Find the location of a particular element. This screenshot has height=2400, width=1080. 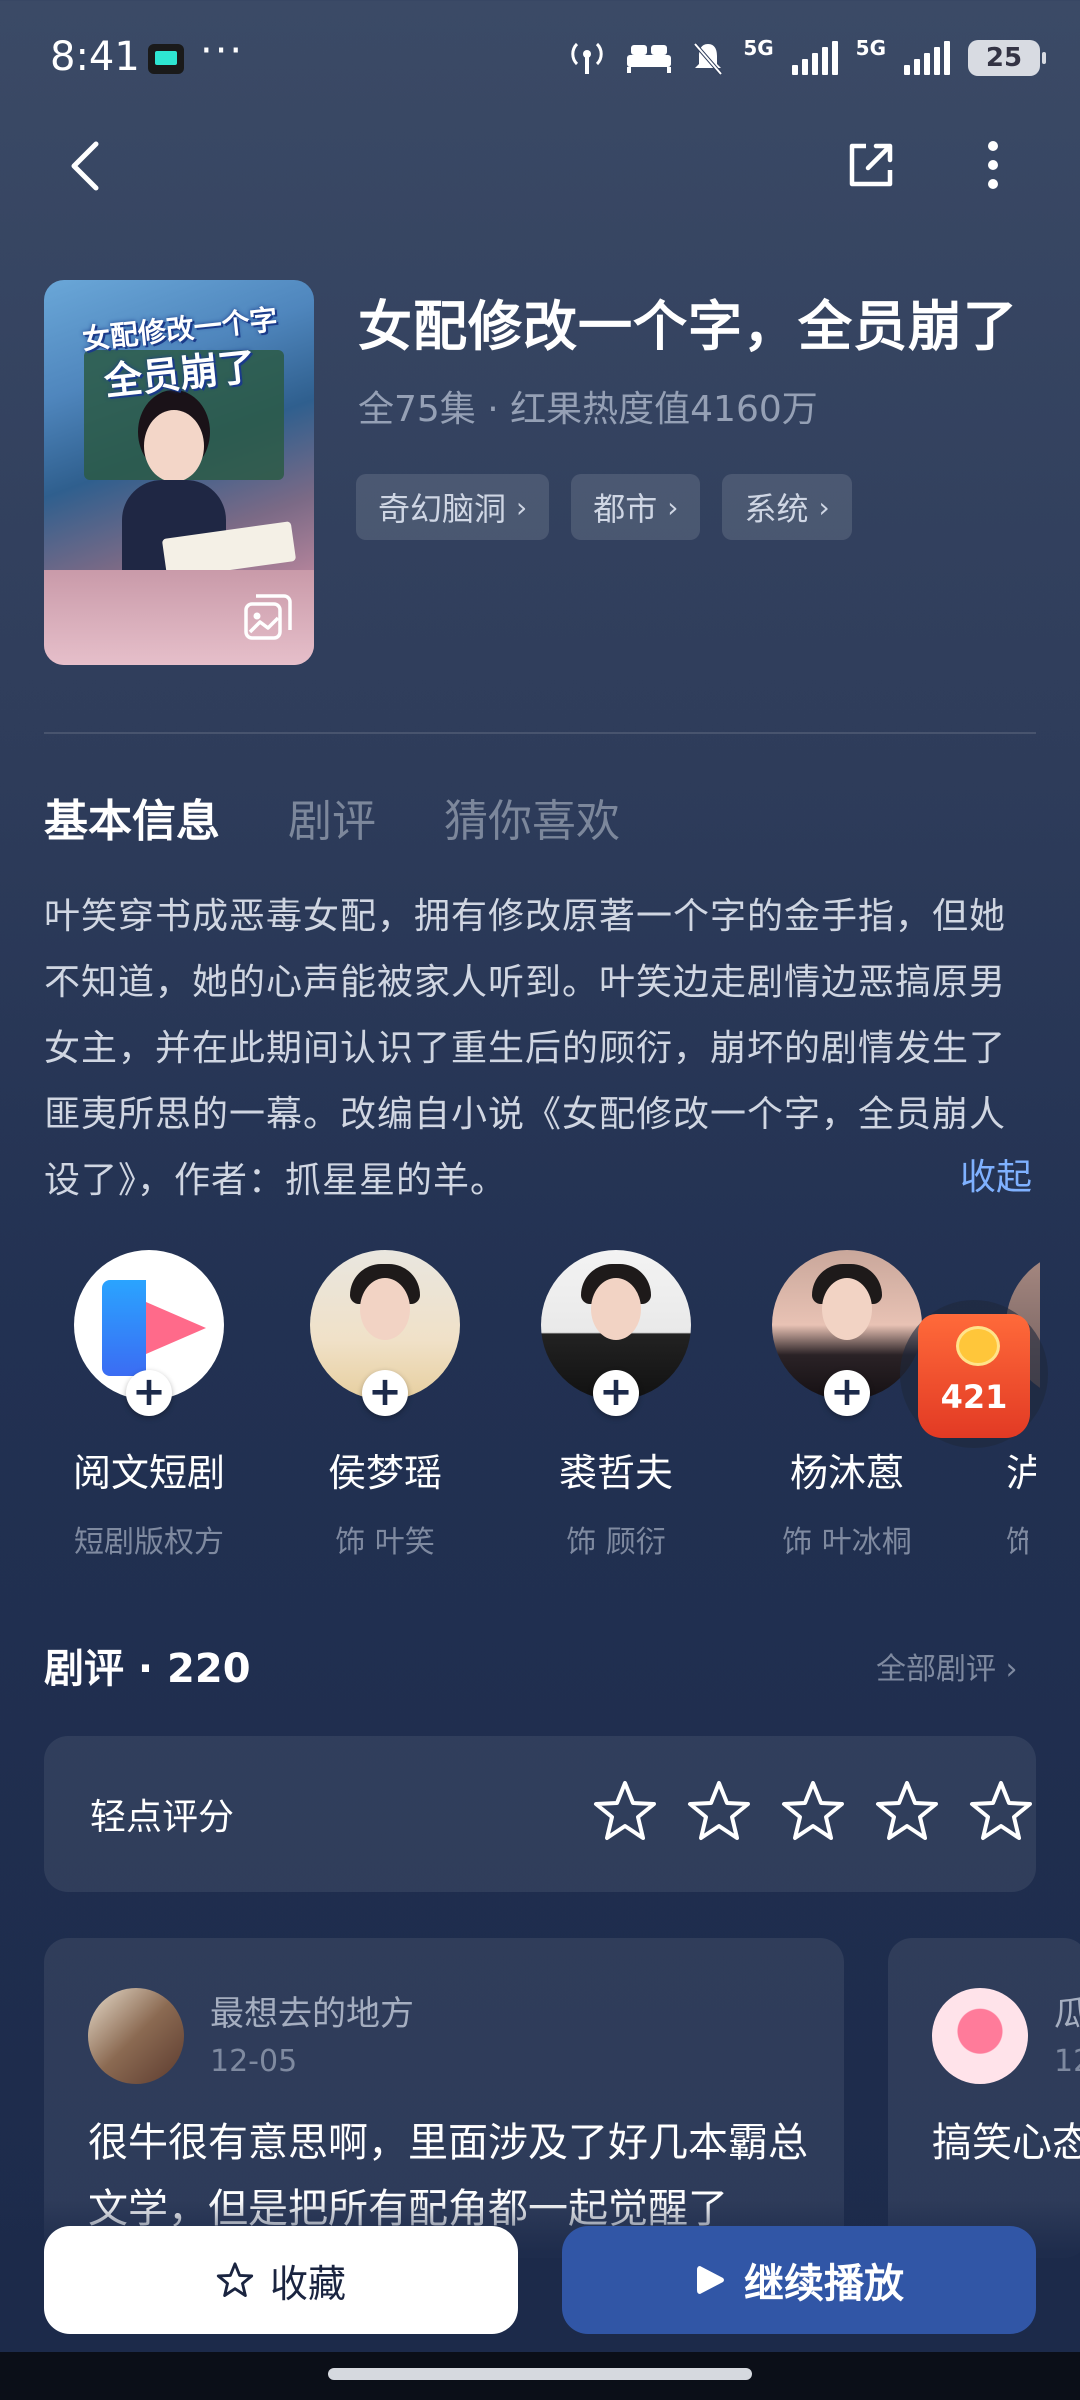

drama-title: 女配修改一个字，全员崩了 is located at coordinates (688, 326).